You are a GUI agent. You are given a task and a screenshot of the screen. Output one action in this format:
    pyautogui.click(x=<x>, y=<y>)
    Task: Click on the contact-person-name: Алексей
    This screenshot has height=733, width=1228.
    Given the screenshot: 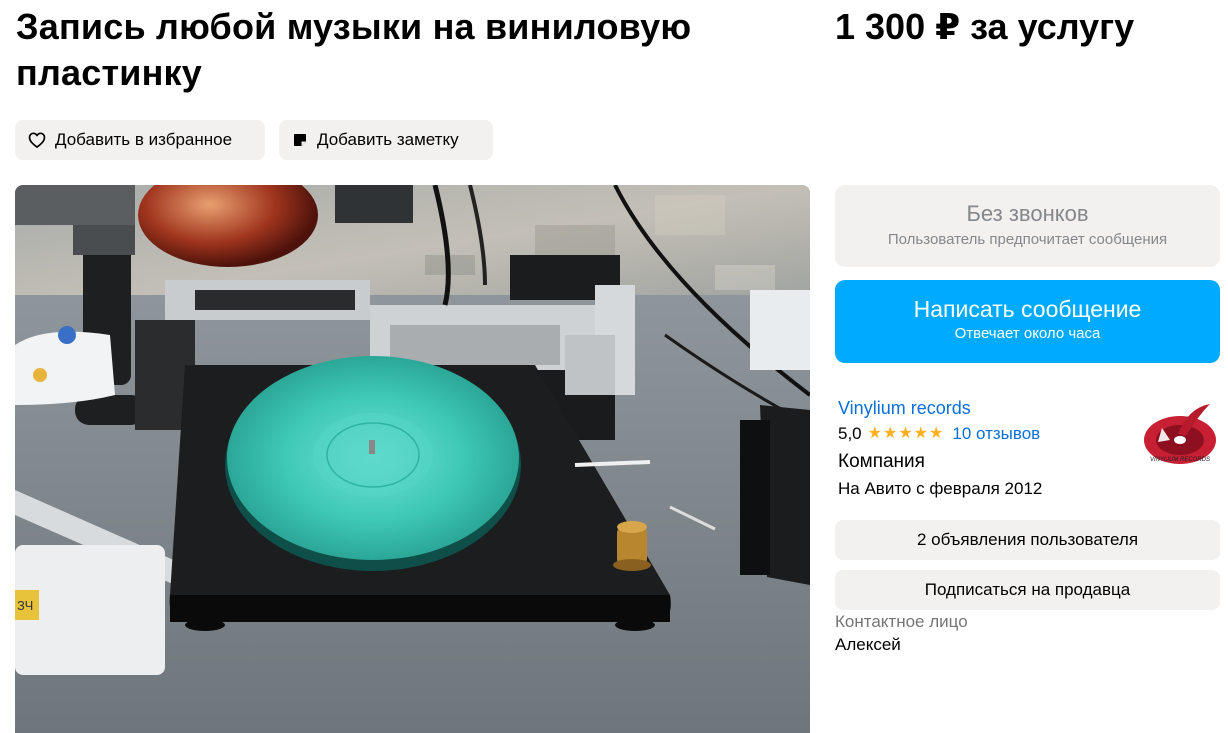 What is the action you would take?
    pyautogui.click(x=868, y=644)
    